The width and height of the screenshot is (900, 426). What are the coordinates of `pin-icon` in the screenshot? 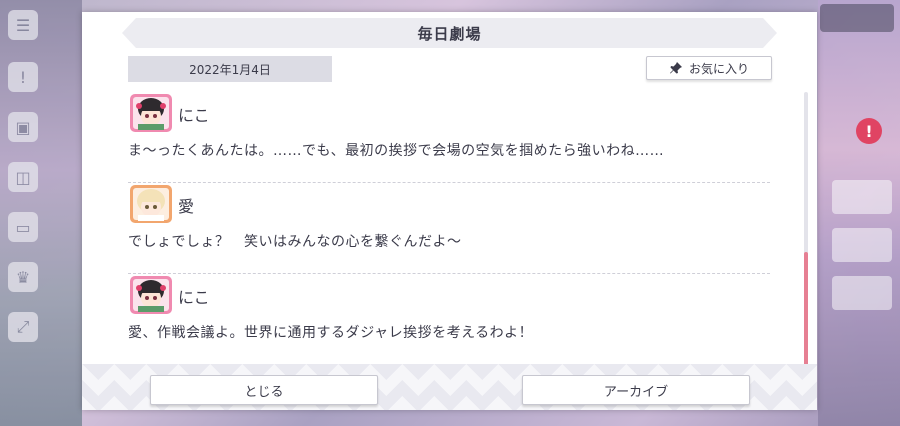 It's located at (675, 68).